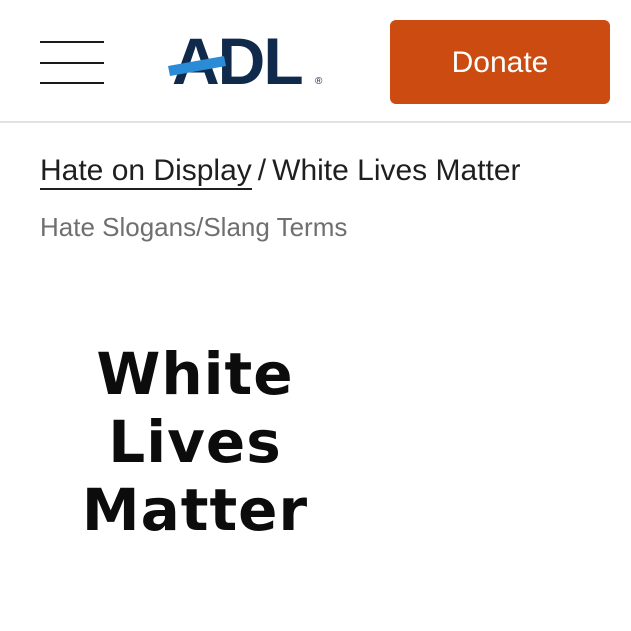 This screenshot has height=631, width=631. I want to click on category-label: Hate Slogans/Slang Terms, so click(194, 227).